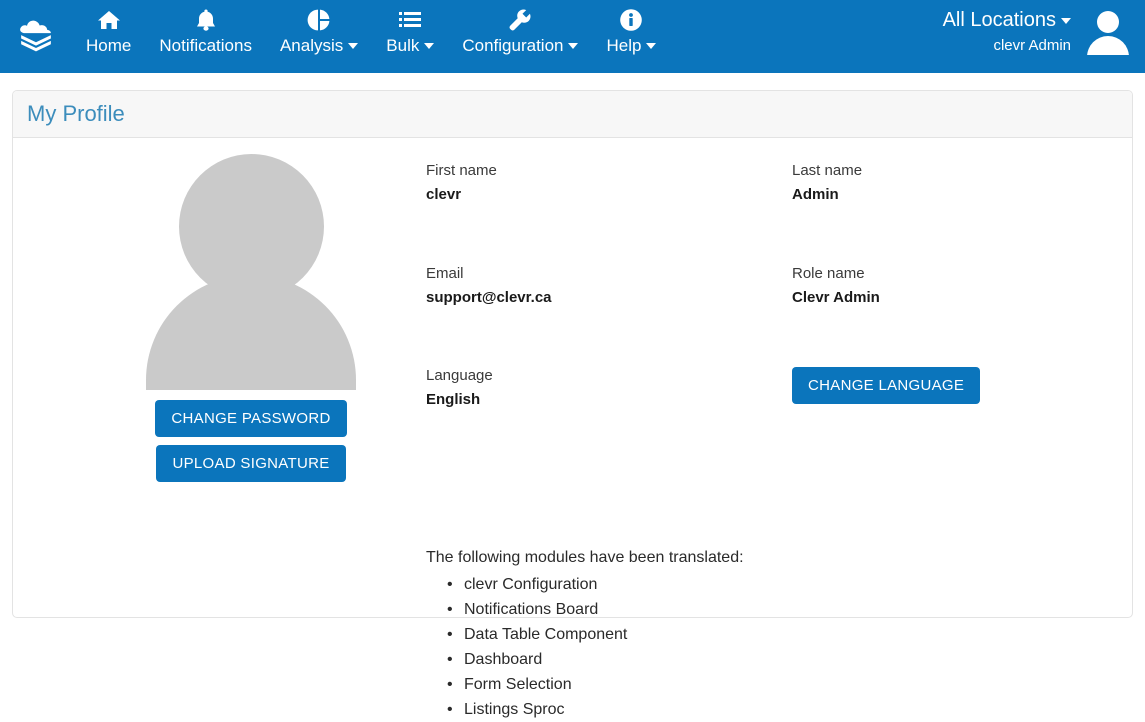  Describe the element at coordinates (686, 709) in the screenshot. I see `list-item: Listings Sproc` at that location.